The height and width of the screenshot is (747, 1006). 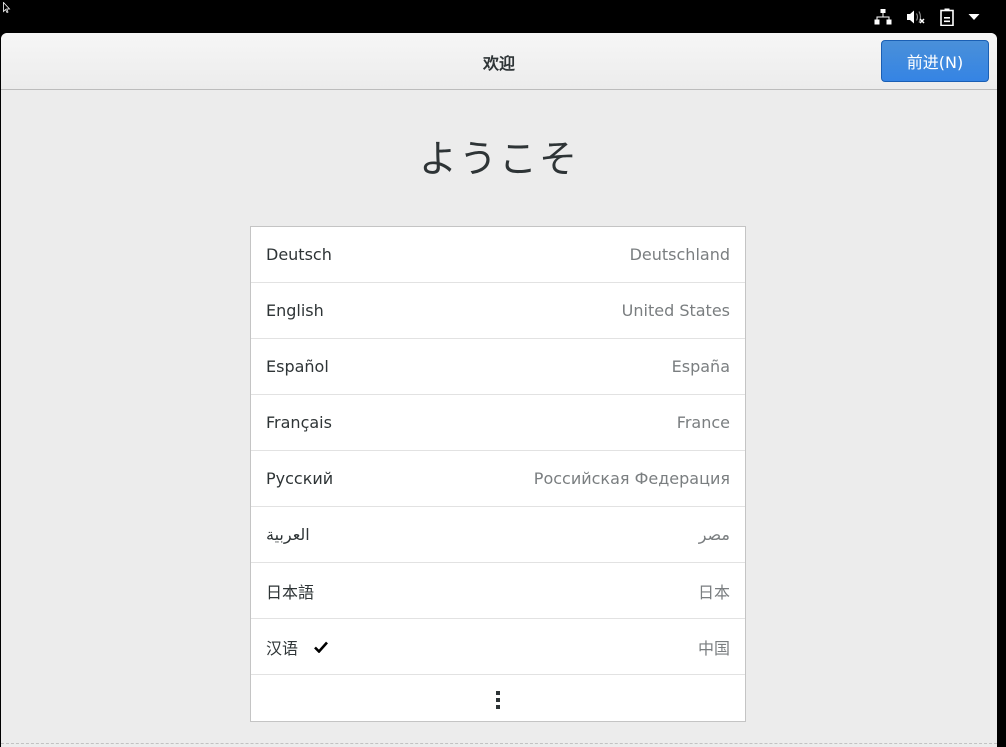 What do you see at coordinates (498, 591) in the screenshot?
I see `language-row-japanese: 日本語 日本` at bounding box center [498, 591].